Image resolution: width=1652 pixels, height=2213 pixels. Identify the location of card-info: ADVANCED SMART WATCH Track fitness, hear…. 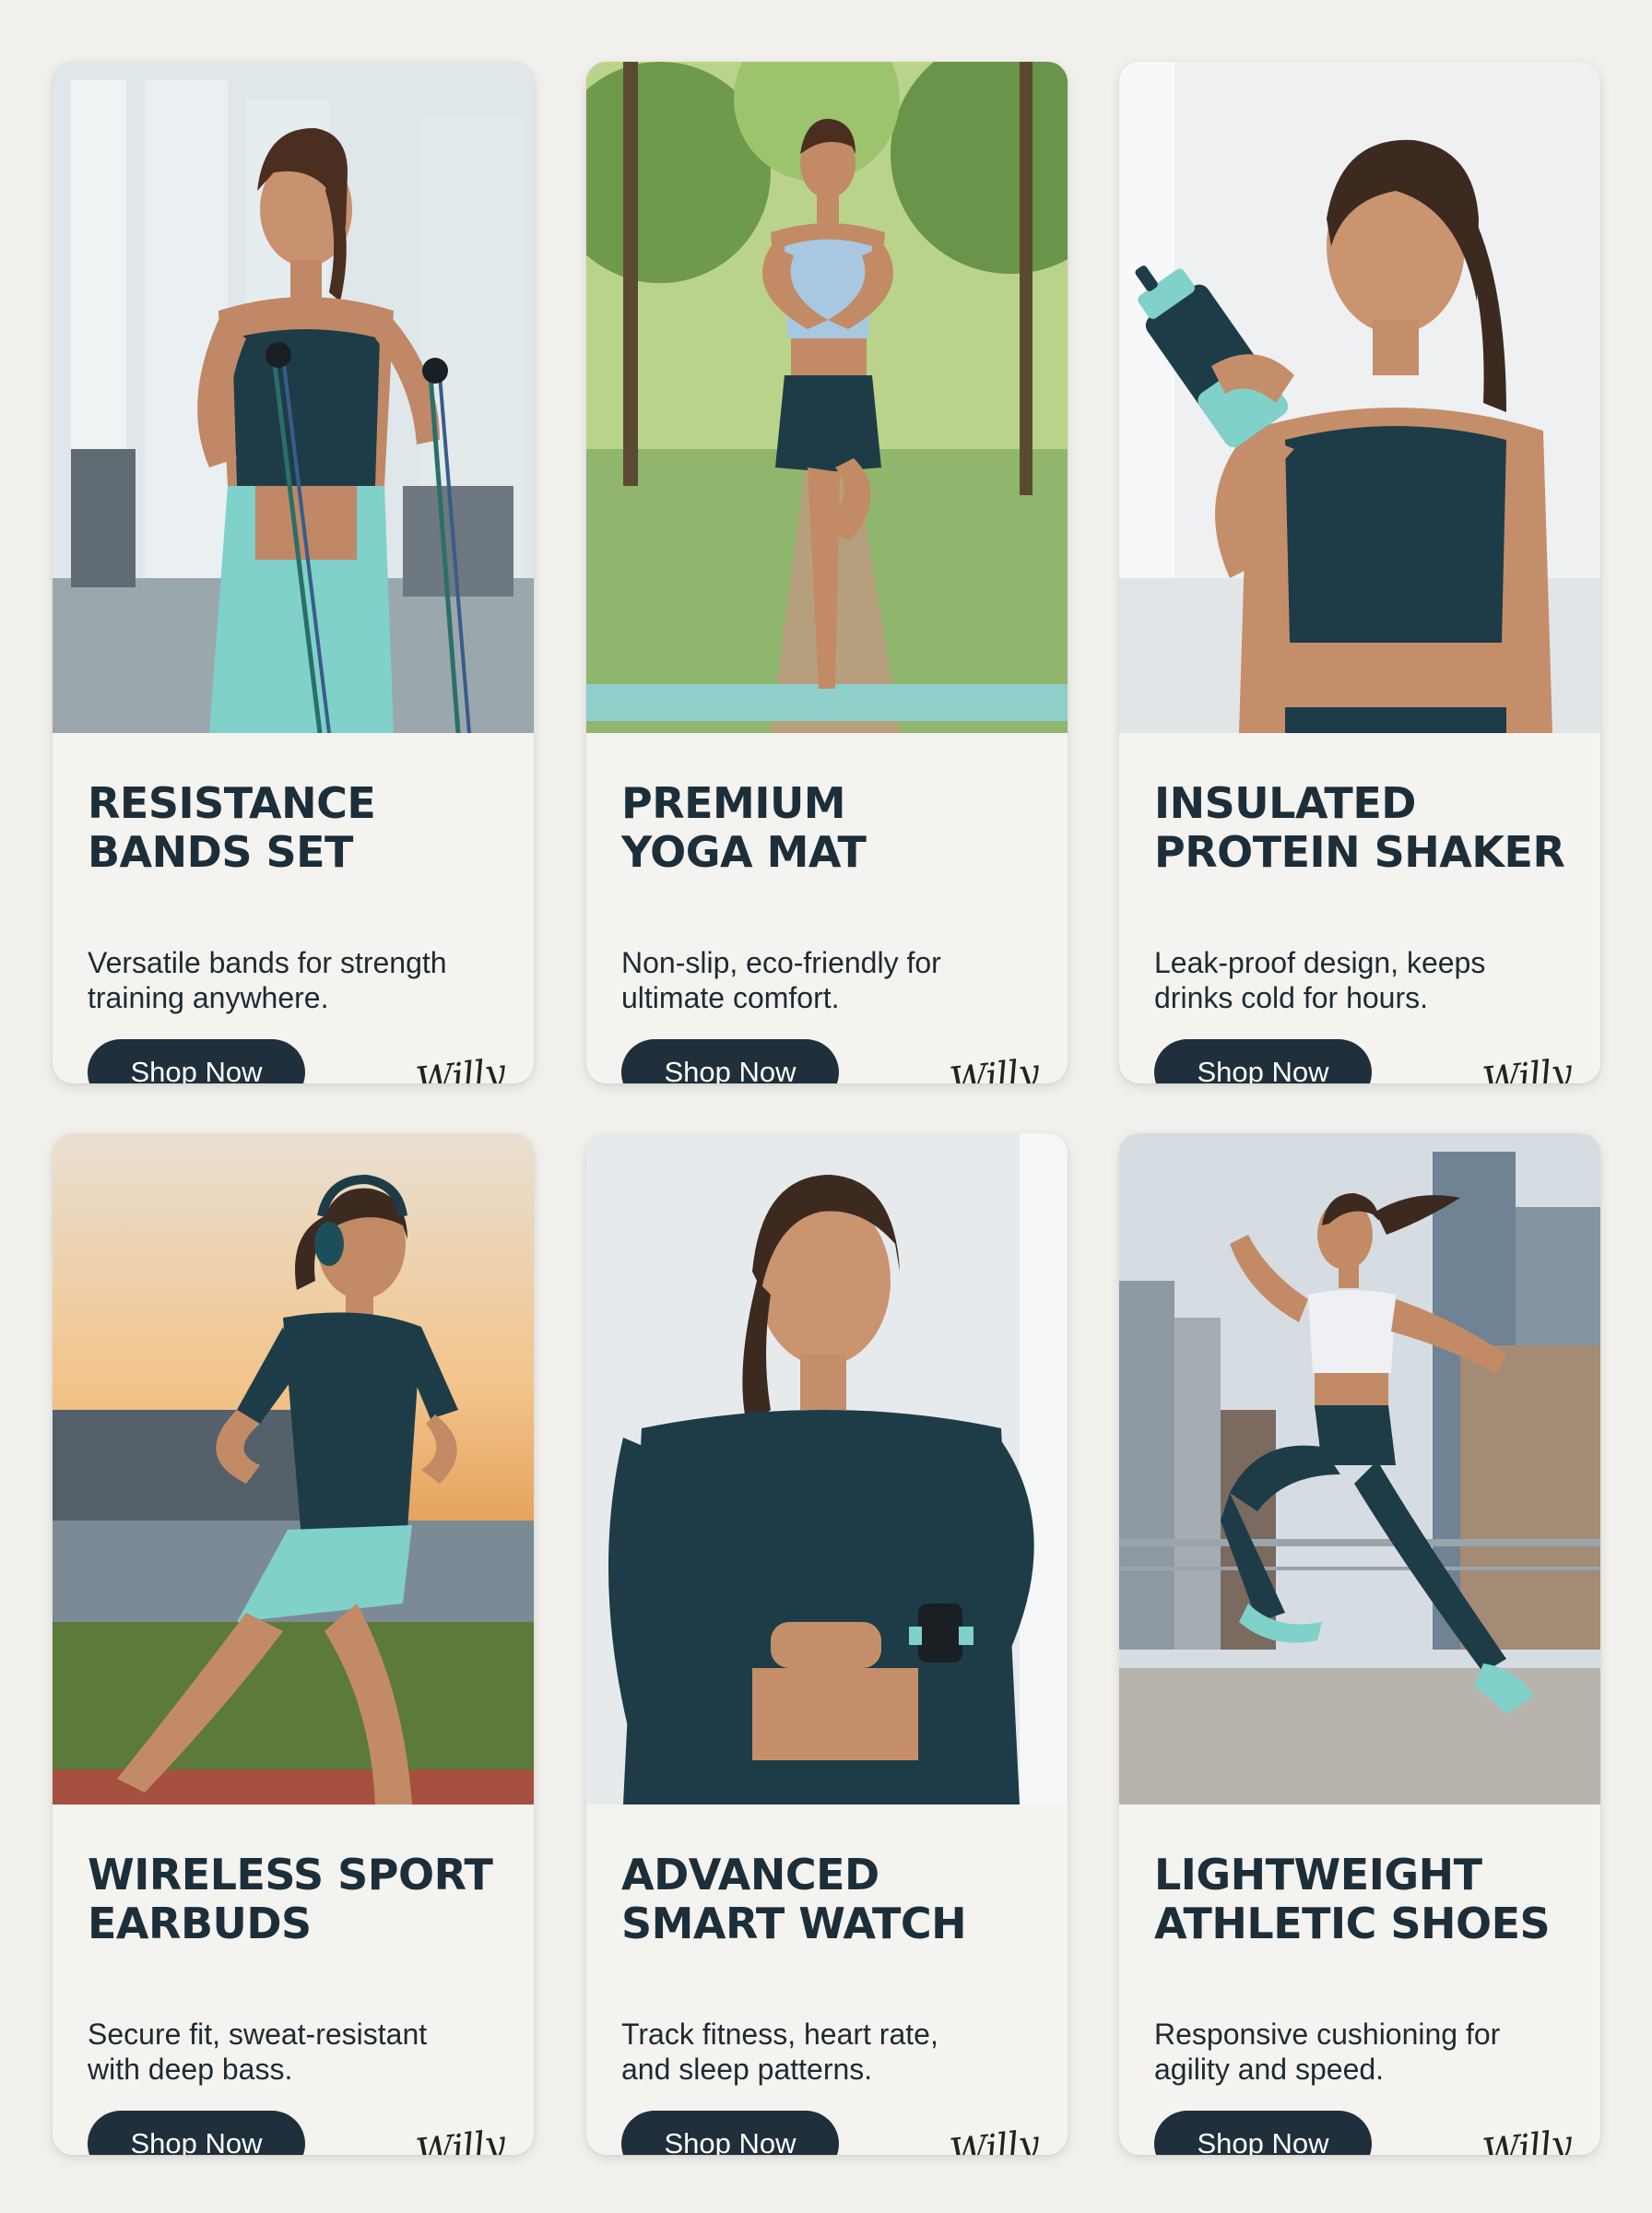
(827, 1980).